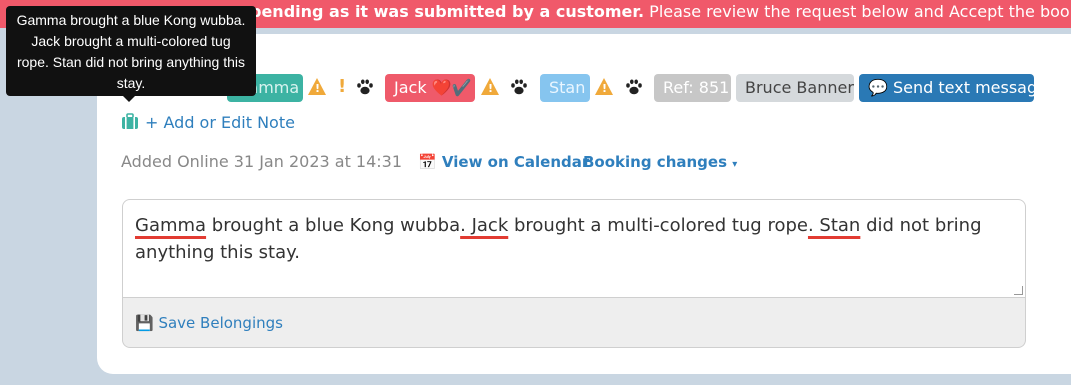  Describe the element at coordinates (565, 88) in the screenshot. I see `pet-badge-stan: Stan` at that location.